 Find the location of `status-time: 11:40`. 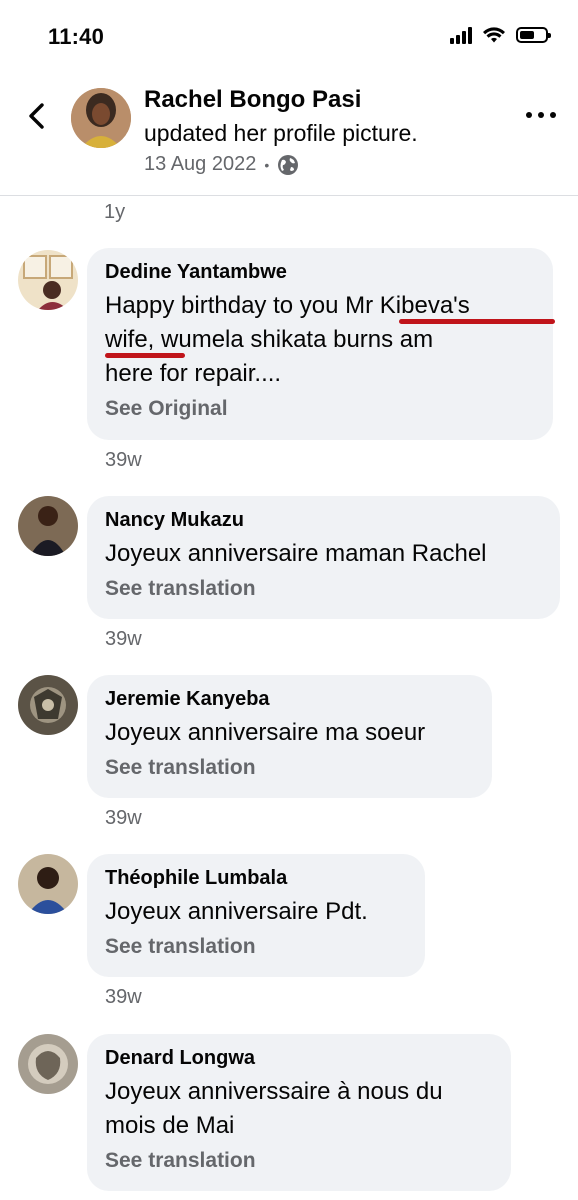

status-time: 11:40 is located at coordinates (76, 36).